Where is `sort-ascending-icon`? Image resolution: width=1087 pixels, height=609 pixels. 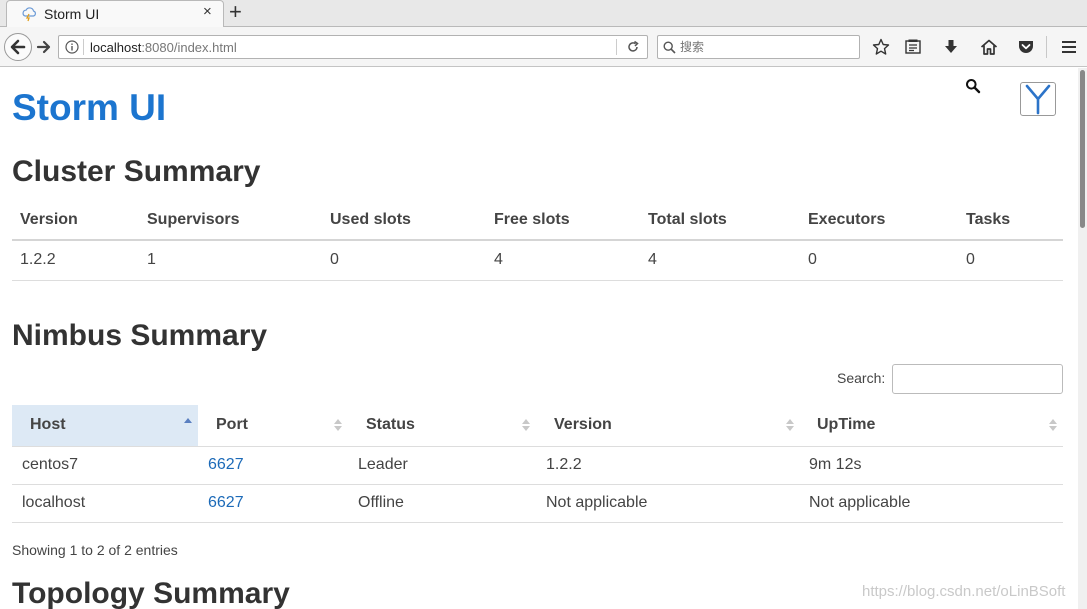 sort-ascending-icon is located at coordinates (188, 424).